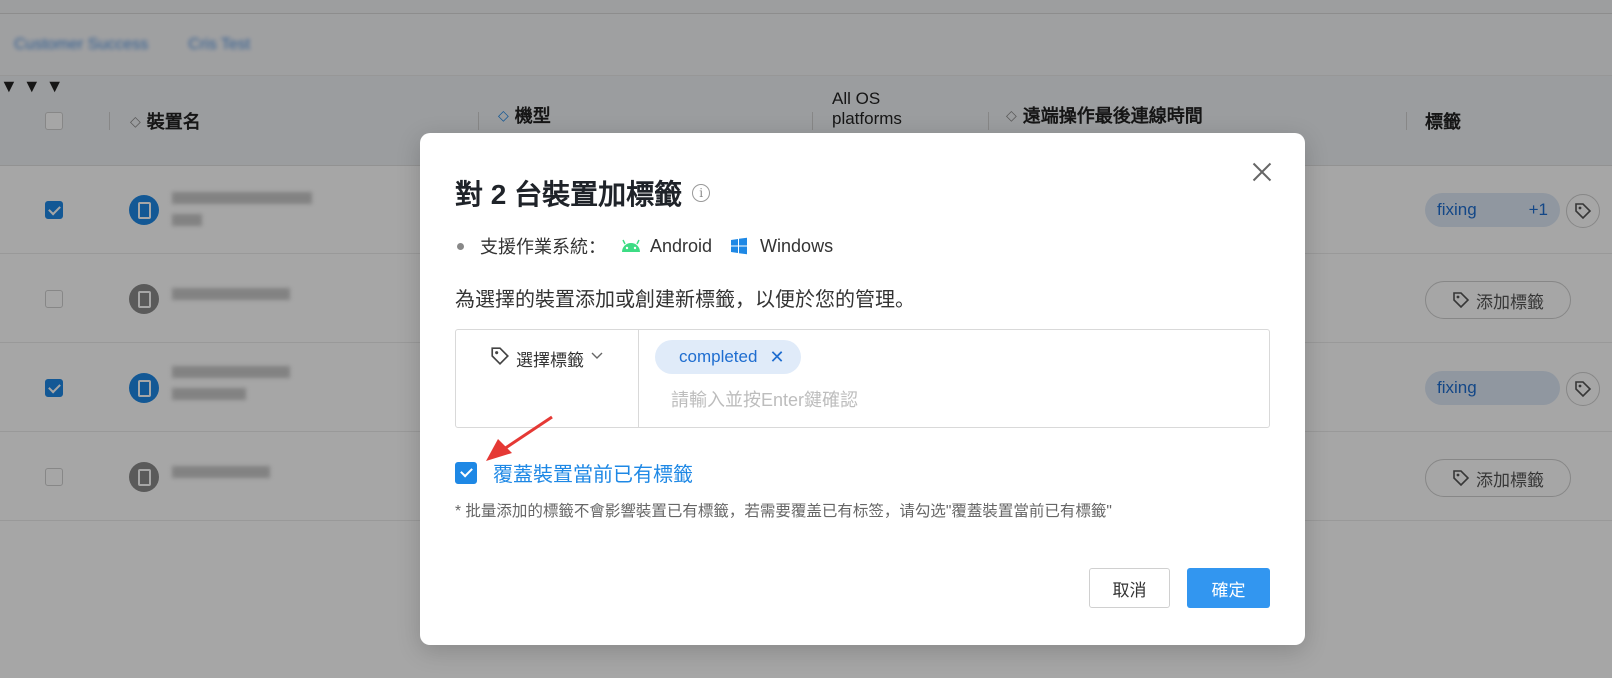 The width and height of the screenshot is (1612, 678). I want to click on selected-tag-chip: completed ✕, so click(728, 357).